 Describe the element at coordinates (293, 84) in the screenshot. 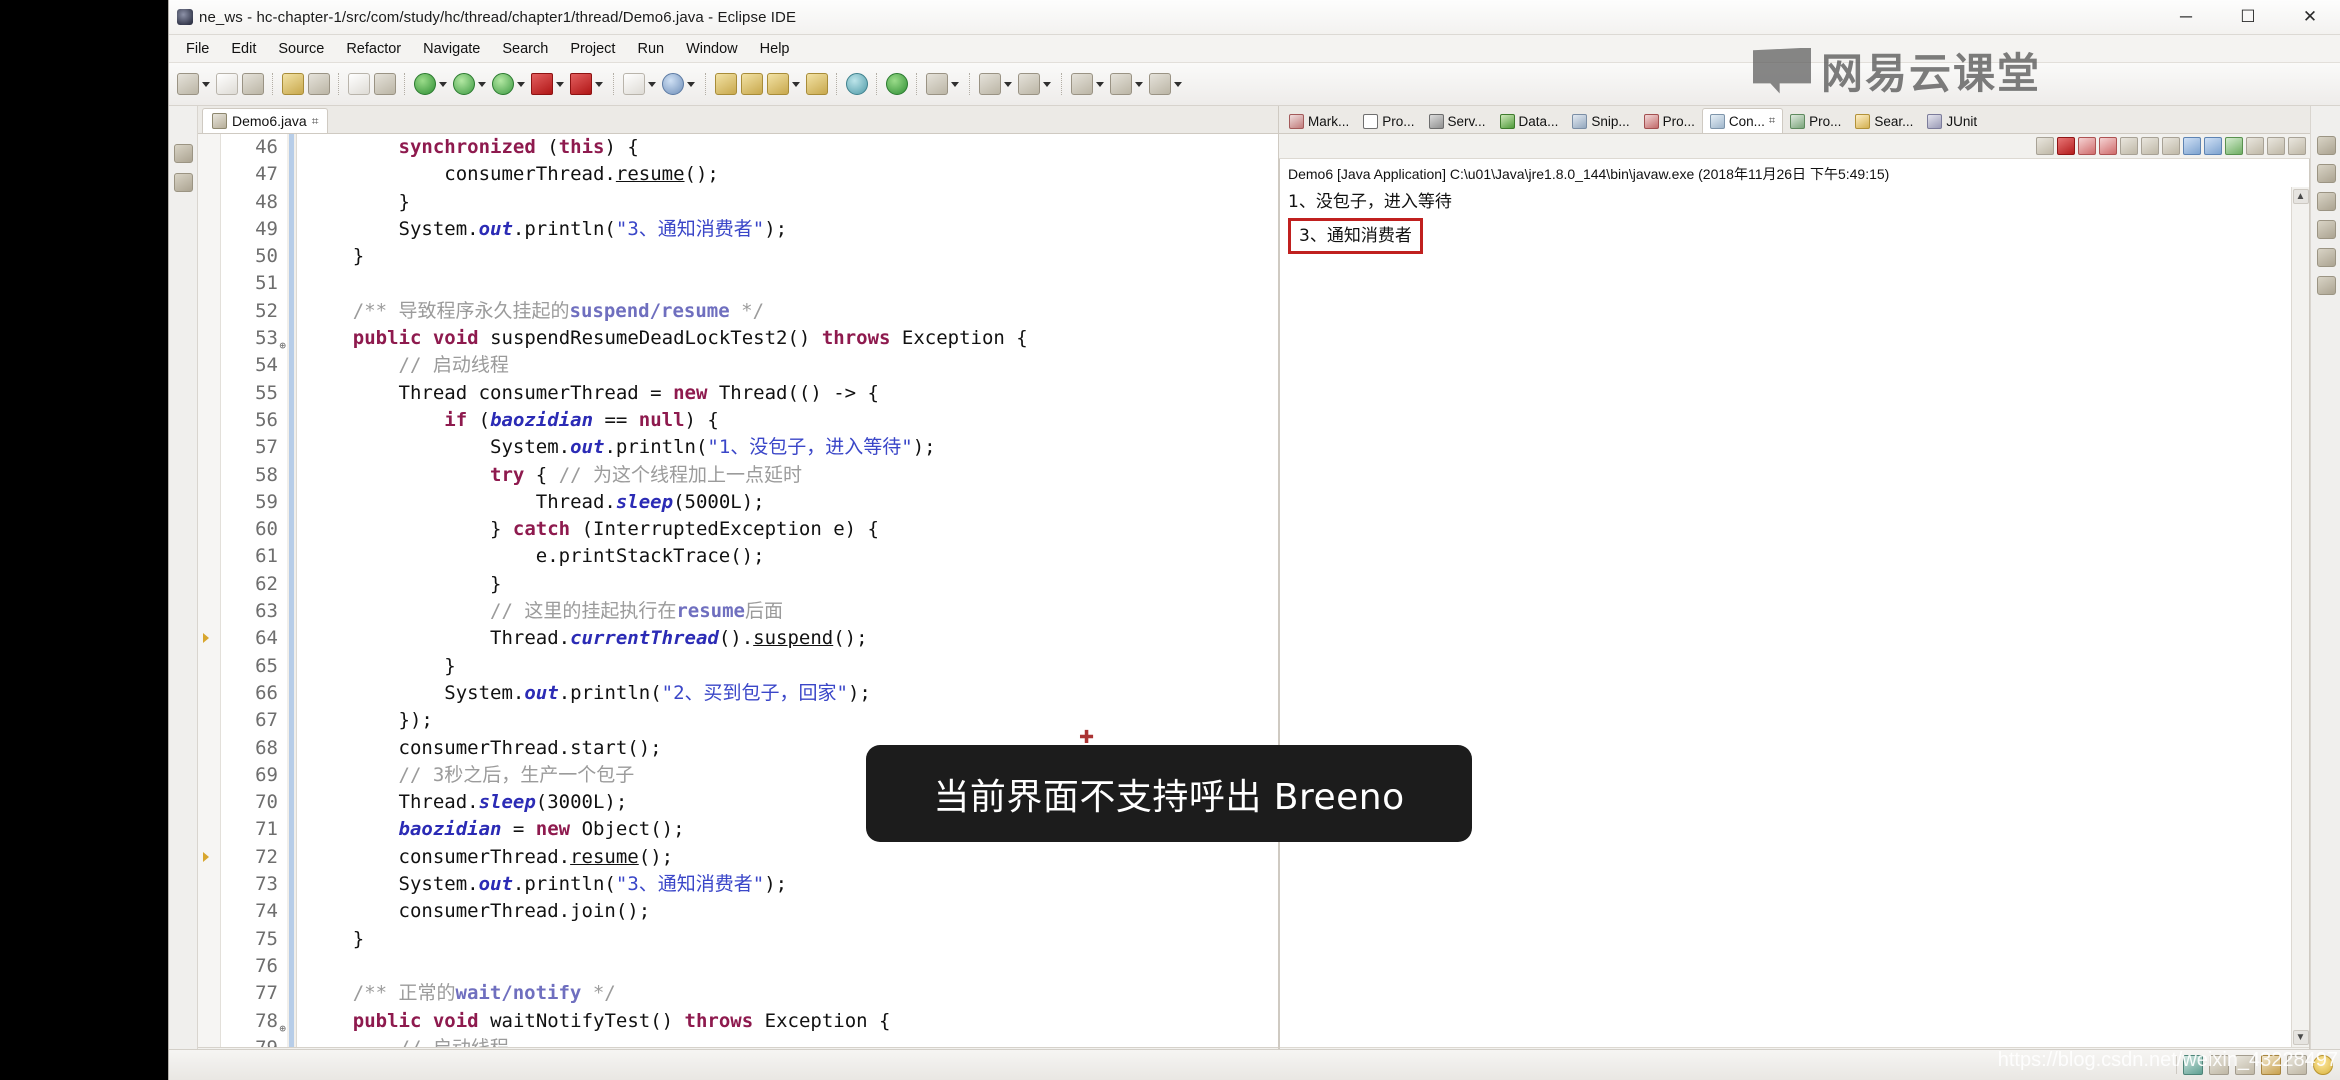

I see `print-icon` at that location.